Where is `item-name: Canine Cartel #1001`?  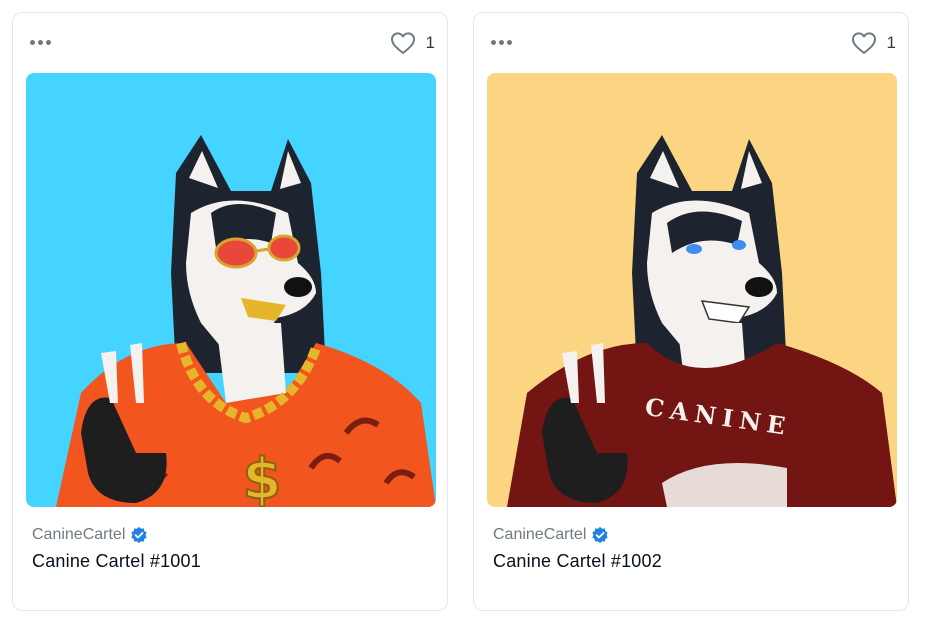 item-name: Canine Cartel #1001 is located at coordinates (231, 561).